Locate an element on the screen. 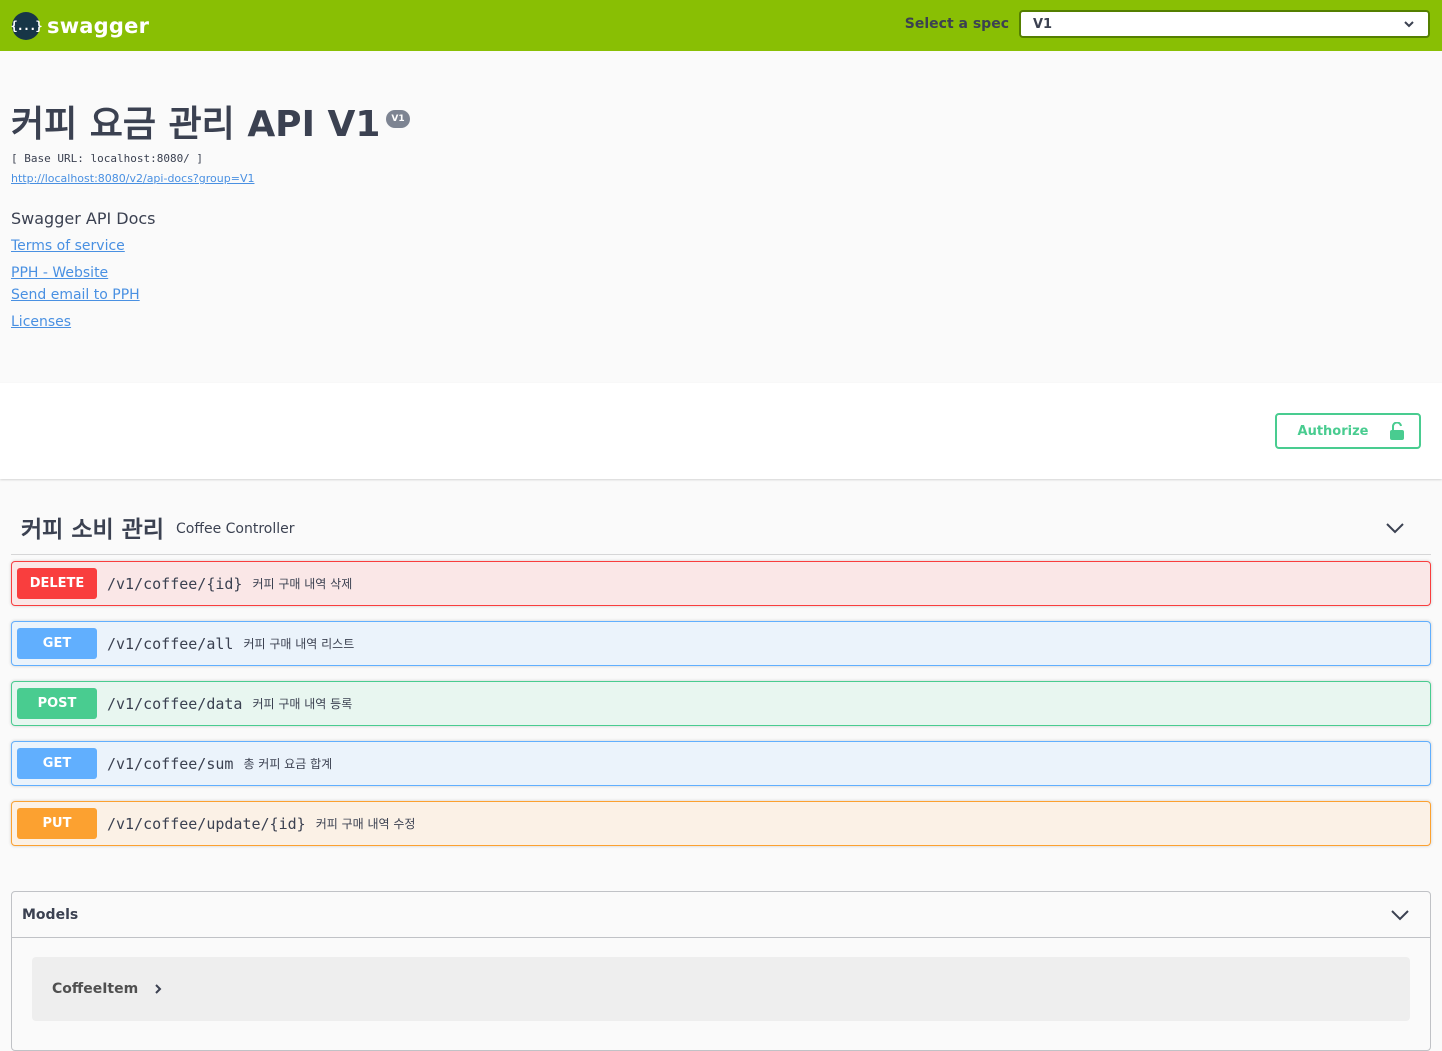 This screenshot has width=1442, height=1051. models-header: Models is located at coordinates (721, 915).